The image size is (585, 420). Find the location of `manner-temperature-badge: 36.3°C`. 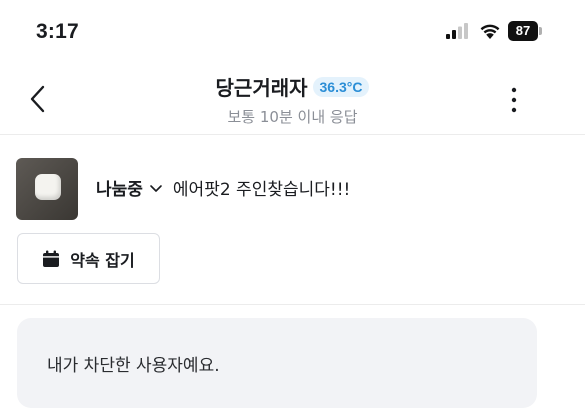

manner-temperature-badge: 36.3°C is located at coordinates (341, 86).